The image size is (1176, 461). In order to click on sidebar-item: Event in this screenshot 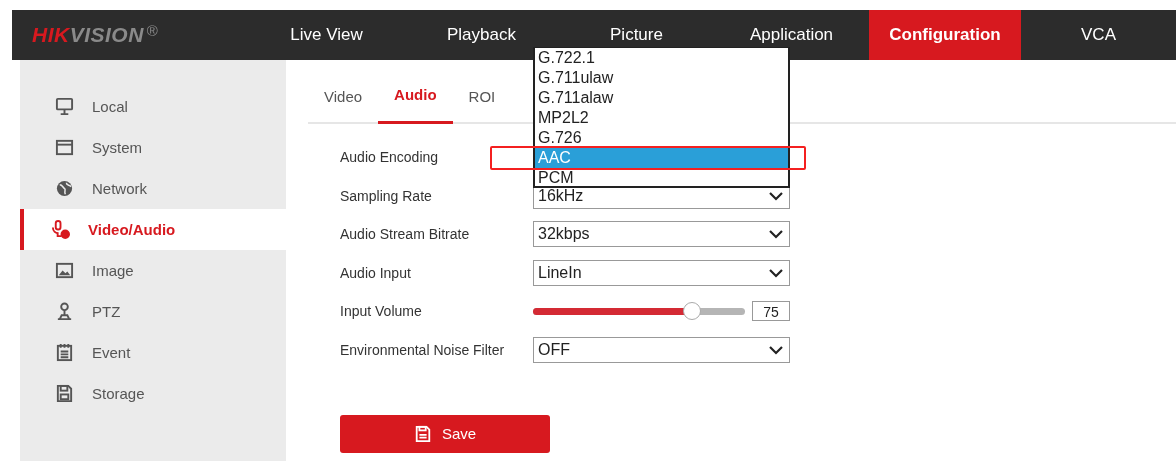, I will do `click(153, 352)`.